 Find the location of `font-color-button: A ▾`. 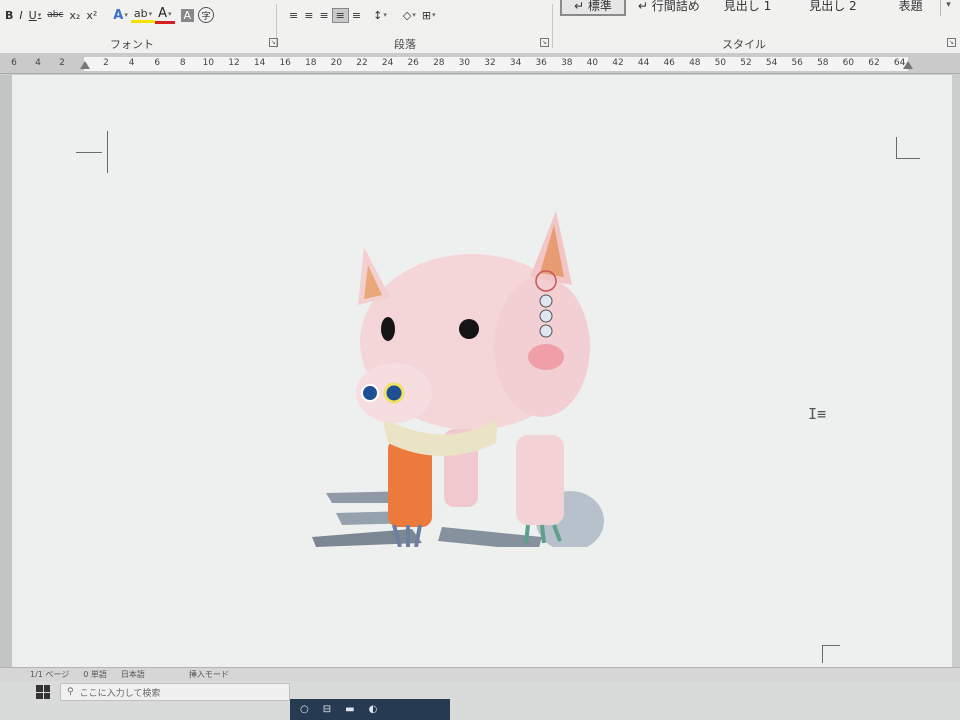

font-color-button: A ▾ is located at coordinates (165, 15).